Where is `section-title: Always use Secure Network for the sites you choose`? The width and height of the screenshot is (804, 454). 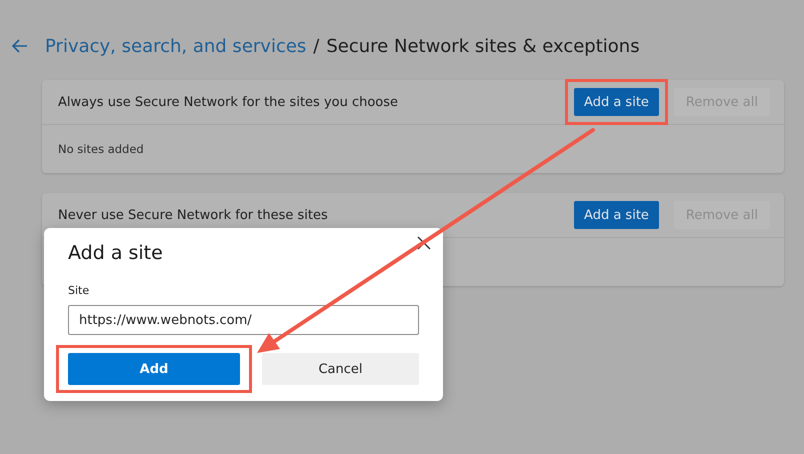 section-title: Always use Secure Network for the sites you choose is located at coordinates (229, 102).